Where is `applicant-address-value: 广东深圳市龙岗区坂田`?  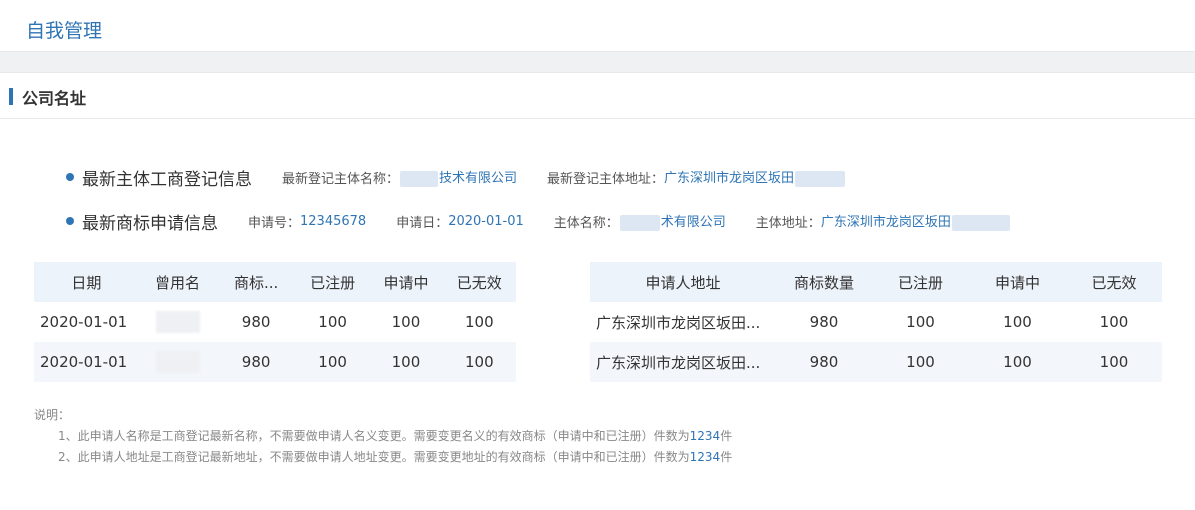
applicant-address-value: 广东深圳市龙岗区坂田 is located at coordinates (916, 221).